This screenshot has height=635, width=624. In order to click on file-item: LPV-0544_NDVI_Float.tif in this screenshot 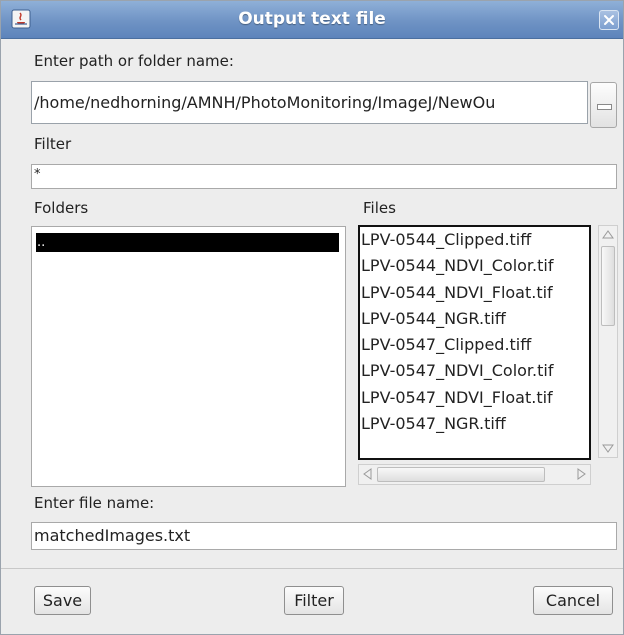, I will do `click(456, 293)`.